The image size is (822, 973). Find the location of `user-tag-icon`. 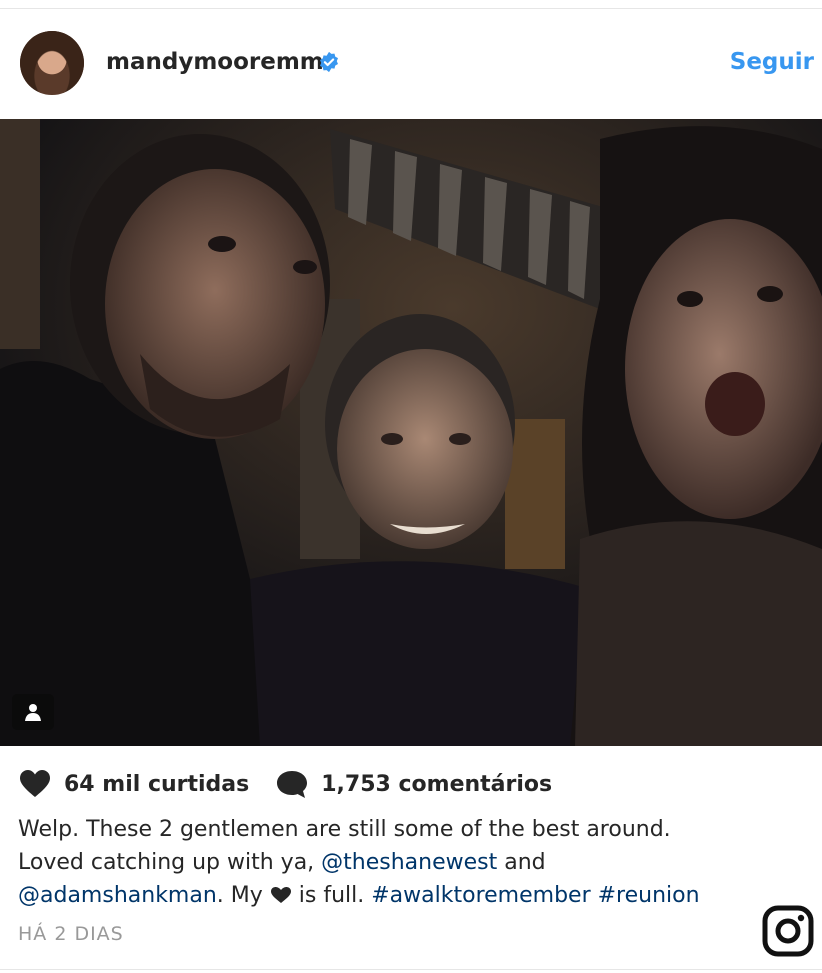

user-tag-icon is located at coordinates (33, 712).